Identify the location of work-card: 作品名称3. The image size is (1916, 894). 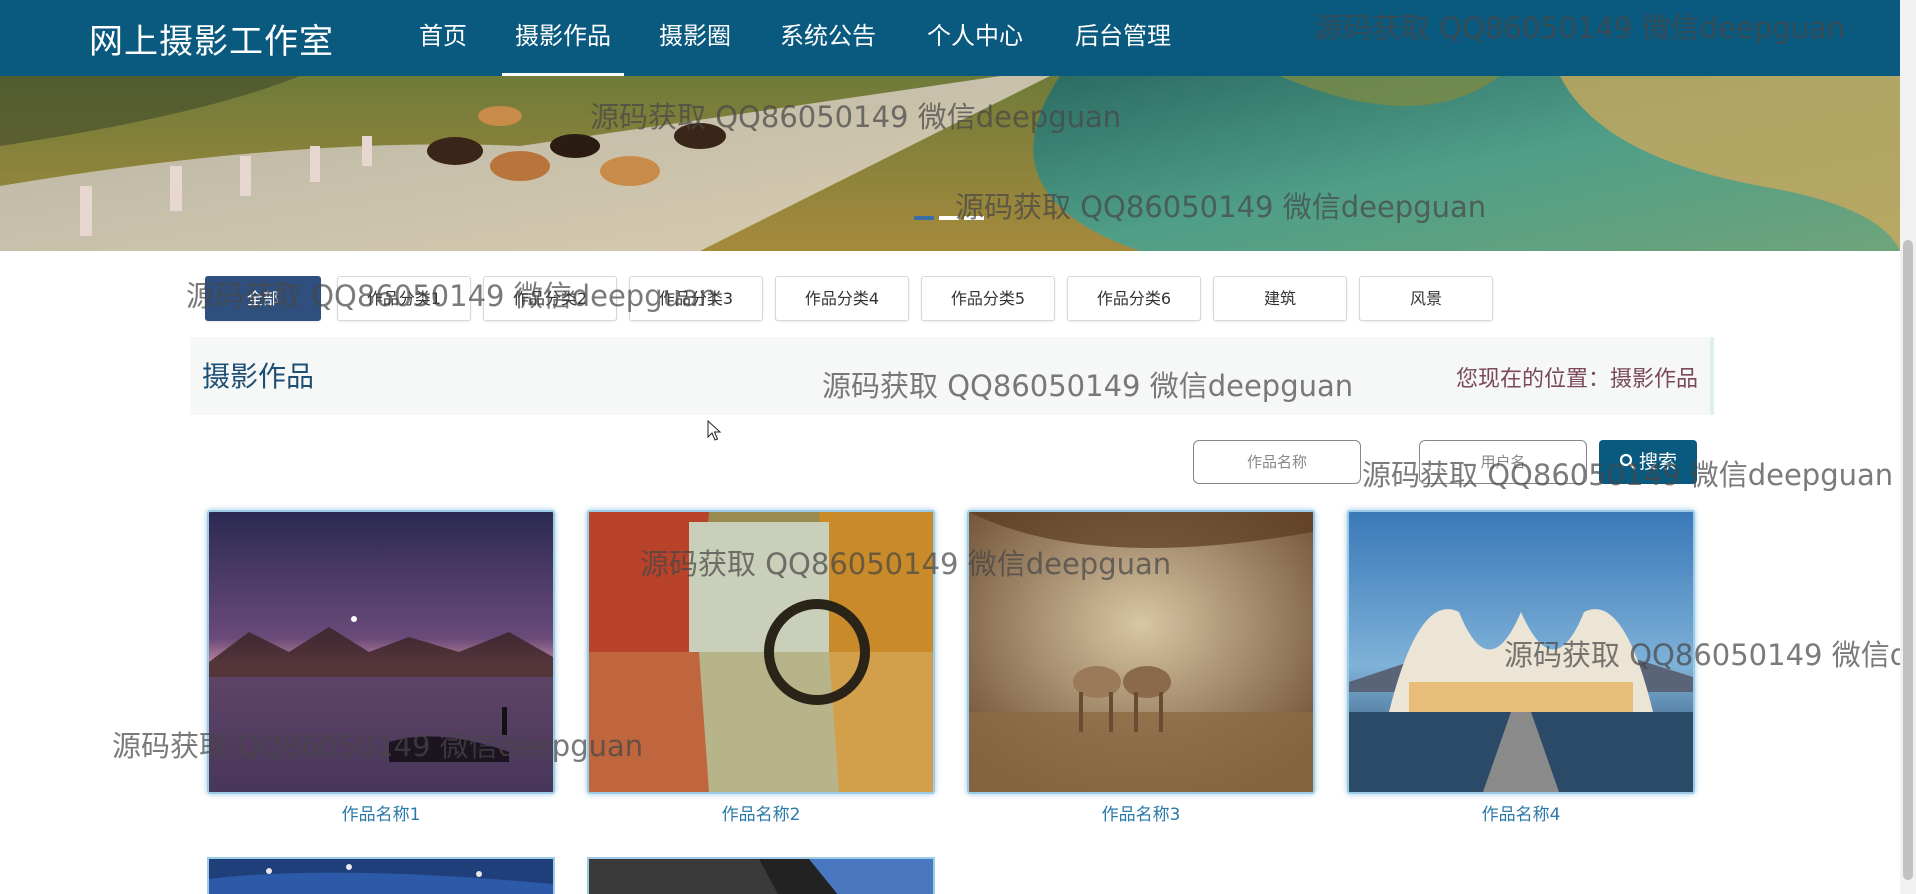
(1141, 667).